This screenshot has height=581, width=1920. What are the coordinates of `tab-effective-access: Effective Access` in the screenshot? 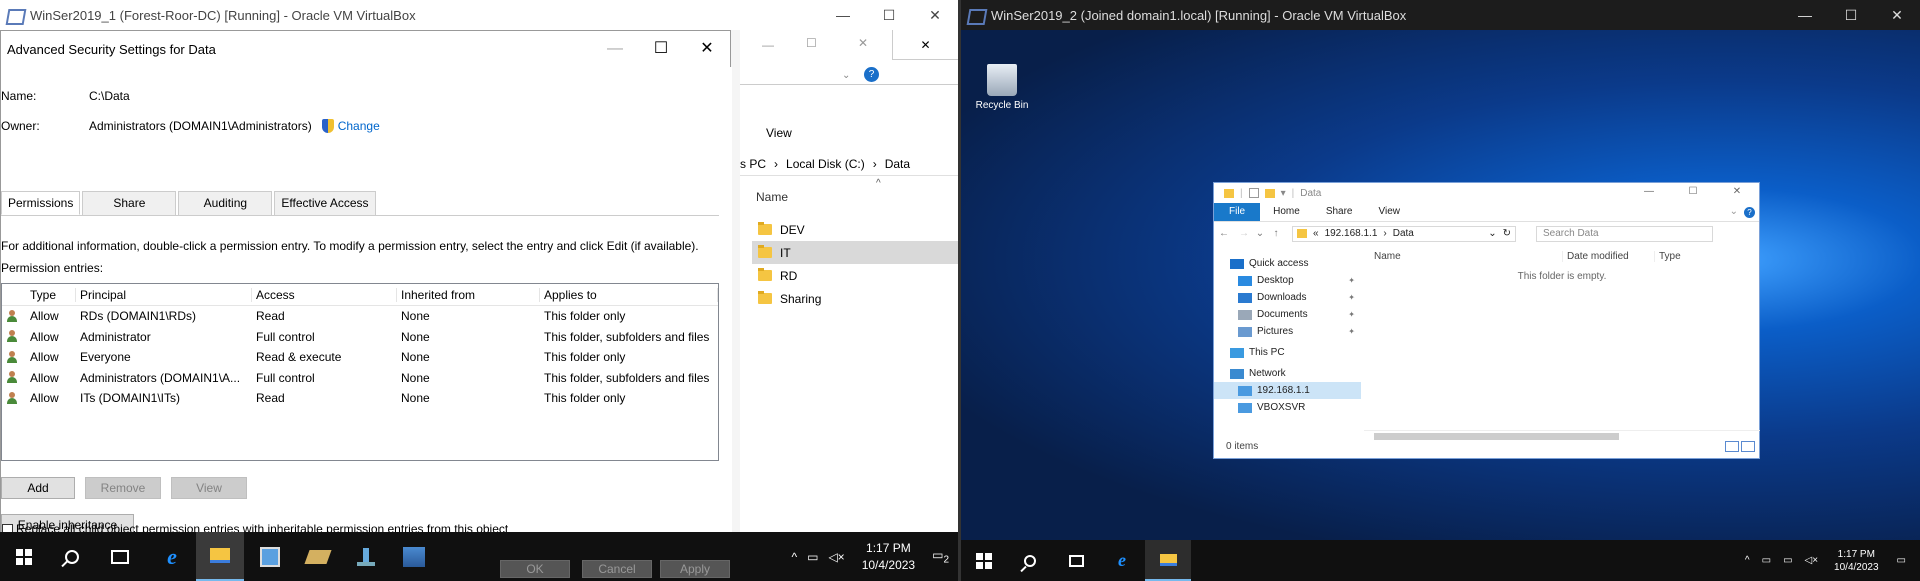 It's located at (325, 203).